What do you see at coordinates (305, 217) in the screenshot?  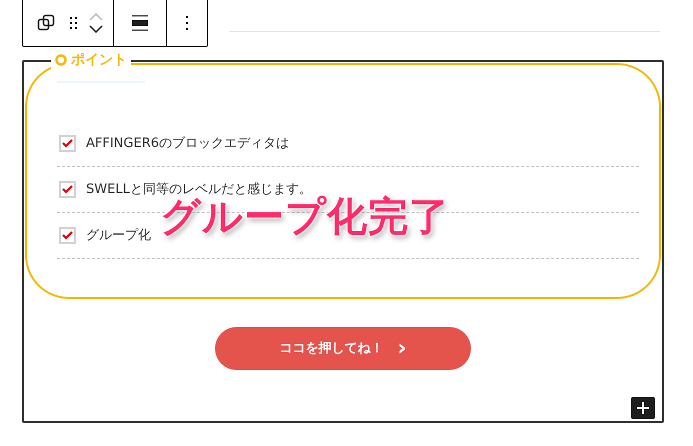 I see `overlay-caption: グループ化完了` at bounding box center [305, 217].